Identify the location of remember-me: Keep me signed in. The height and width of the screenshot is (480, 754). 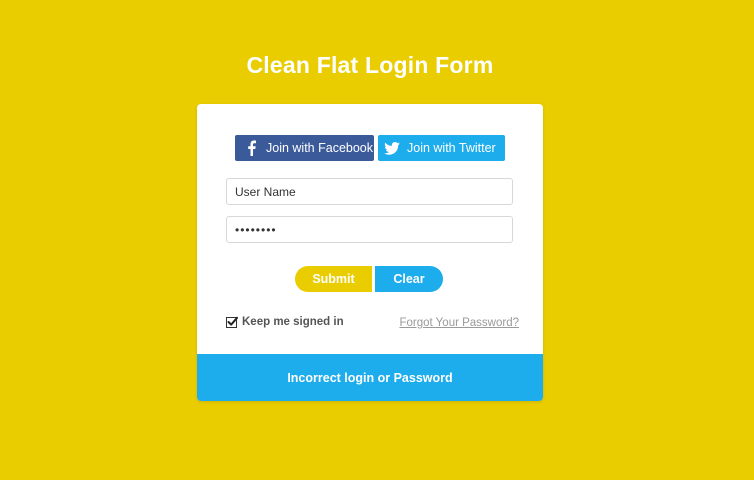
(285, 322).